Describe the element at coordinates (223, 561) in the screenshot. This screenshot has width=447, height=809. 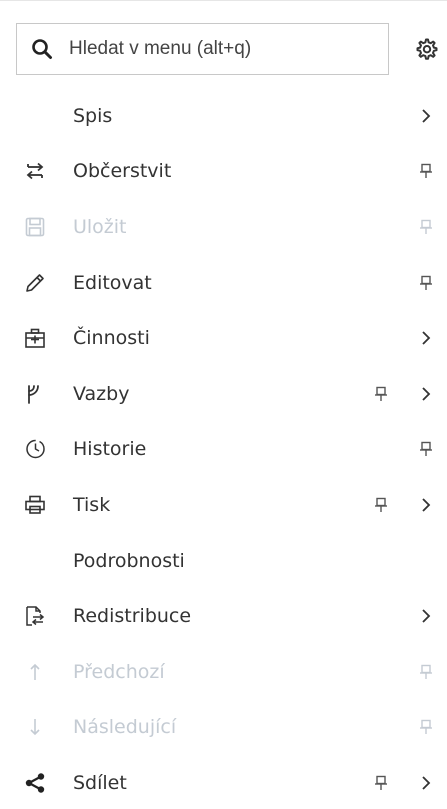
I see `menu-item-podrobnosti: Podrobnosti` at that location.